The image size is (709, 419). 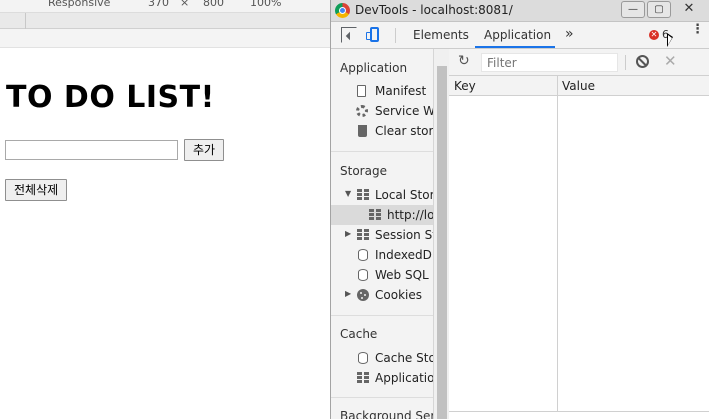 I want to click on sidebar-item-label: Clear storage, so click(x=404, y=131).